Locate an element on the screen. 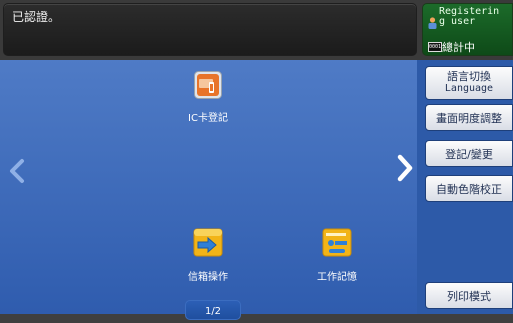 The width and height of the screenshot is (513, 323). chevron-left-icon is located at coordinates (17, 171).